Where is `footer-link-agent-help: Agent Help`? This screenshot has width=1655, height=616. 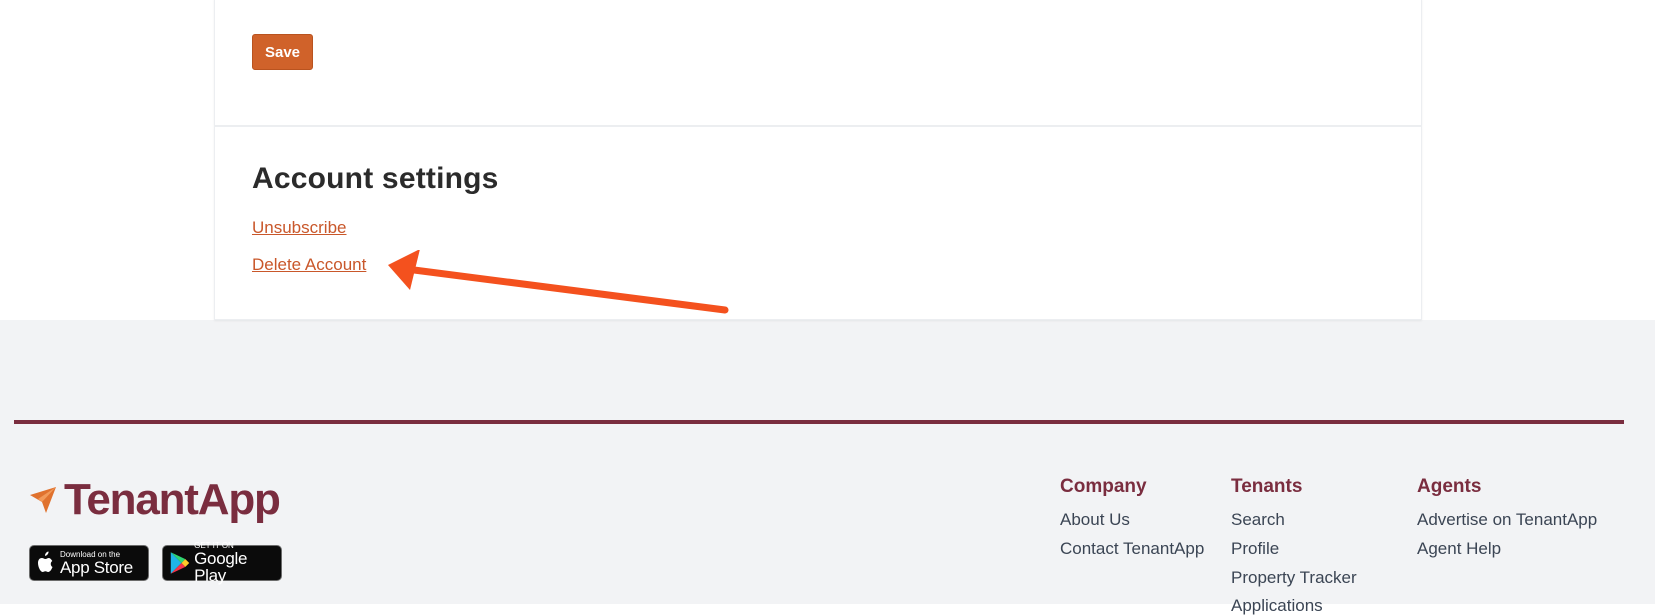
footer-link-agent-help: Agent Help is located at coordinates (1459, 549).